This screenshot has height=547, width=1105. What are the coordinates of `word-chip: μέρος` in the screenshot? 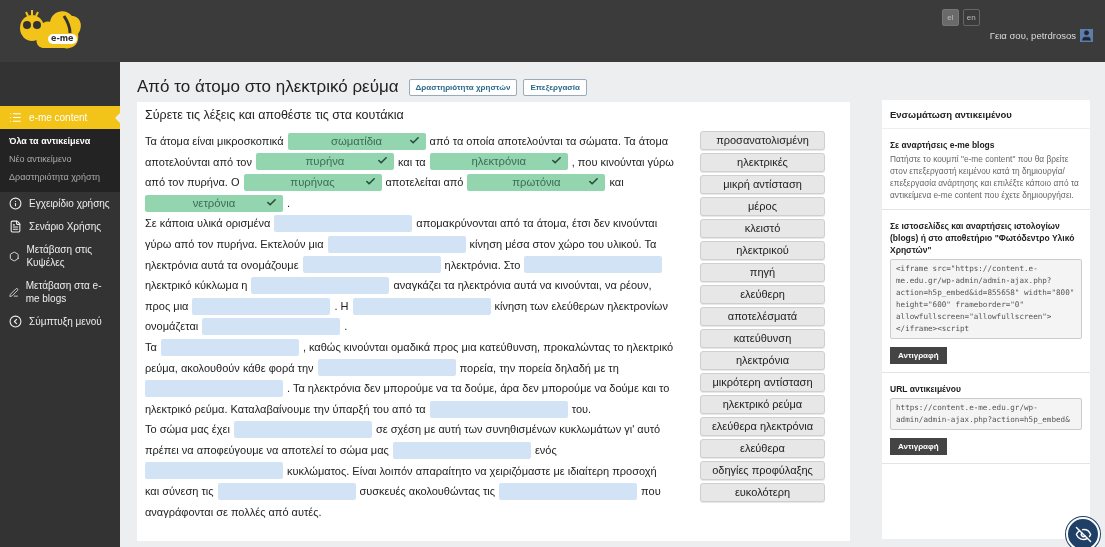 It's located at (762, 206).